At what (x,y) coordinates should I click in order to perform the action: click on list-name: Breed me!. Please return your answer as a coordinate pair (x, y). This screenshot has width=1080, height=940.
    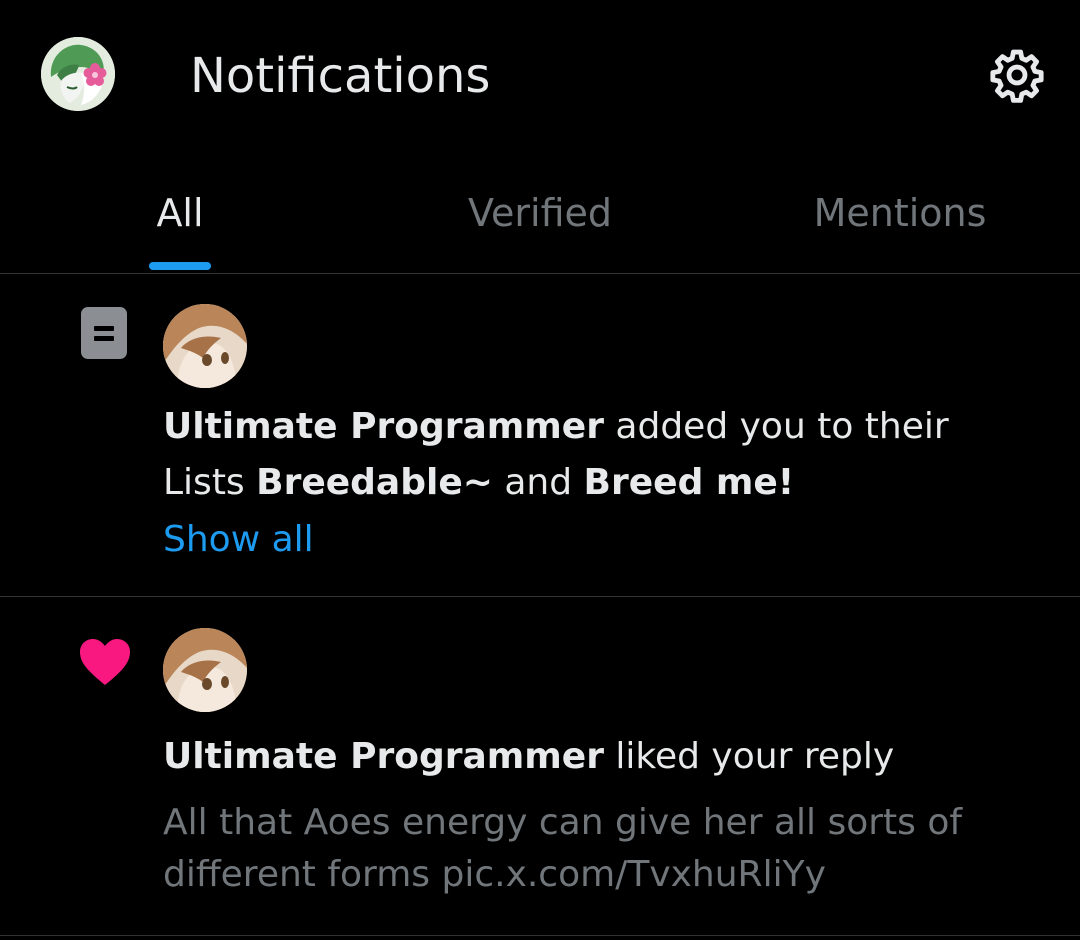
    Looking at the image, I should click on (689, 482).